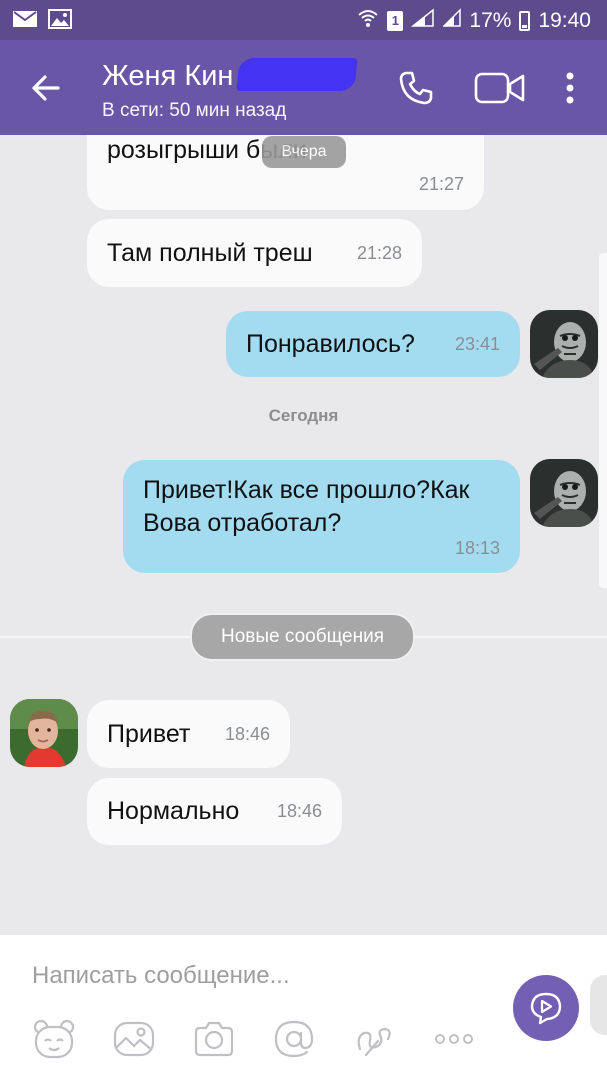 Image resolution: width=607 pixels, height=1080 pixels. What do you see at coordinates (252, 976) in the screenshot?
I see `message-input` at bounding box center [252, 976].